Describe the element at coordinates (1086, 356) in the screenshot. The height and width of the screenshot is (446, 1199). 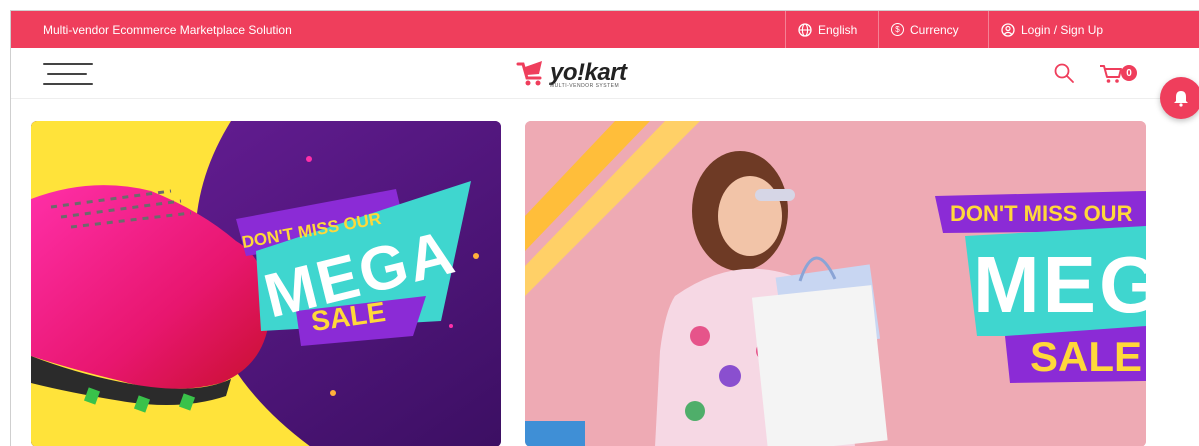
I see `banner-2-line3: SALE` at that location.